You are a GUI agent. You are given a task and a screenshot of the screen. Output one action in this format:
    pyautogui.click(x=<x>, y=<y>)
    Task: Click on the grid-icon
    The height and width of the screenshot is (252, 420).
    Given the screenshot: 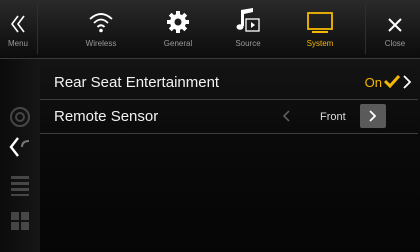 What is the action you would take?
    pyautogui.click(x=20, y=185)
    